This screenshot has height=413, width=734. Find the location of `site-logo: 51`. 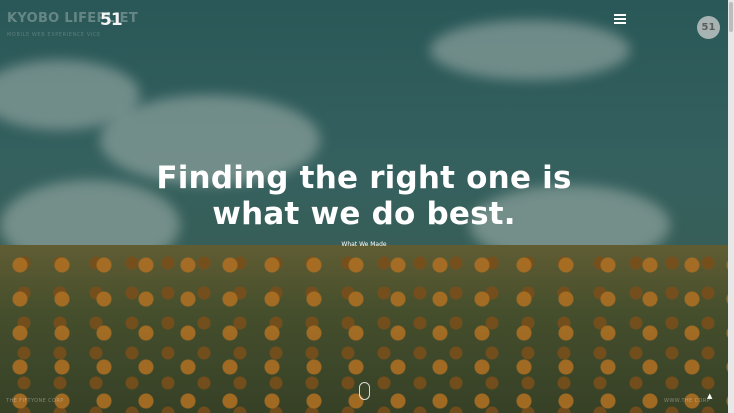

site-logo: 51 is located at coordinates (111, 20).